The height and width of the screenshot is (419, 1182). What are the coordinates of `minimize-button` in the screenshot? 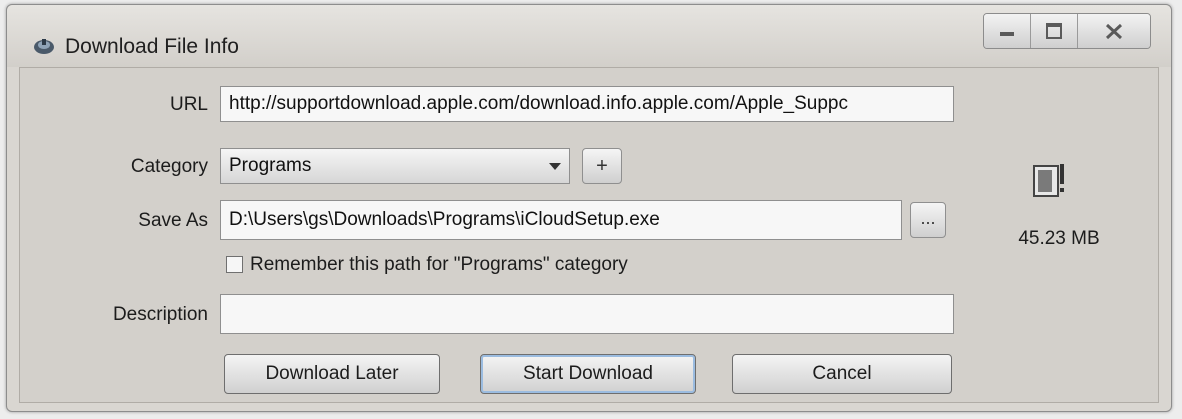 It's located at (1007, 31).